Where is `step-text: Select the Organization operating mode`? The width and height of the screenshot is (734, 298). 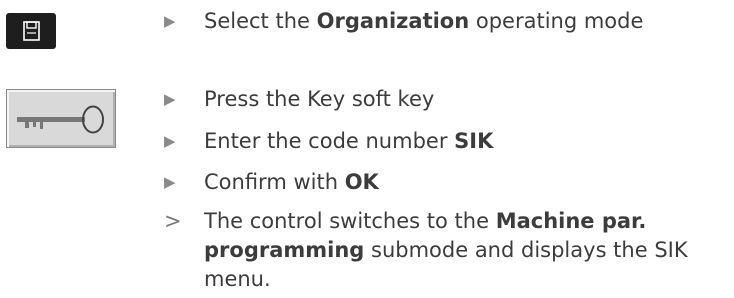 step-text: Select the Organization operating mode is located at coordinates (424, 21).